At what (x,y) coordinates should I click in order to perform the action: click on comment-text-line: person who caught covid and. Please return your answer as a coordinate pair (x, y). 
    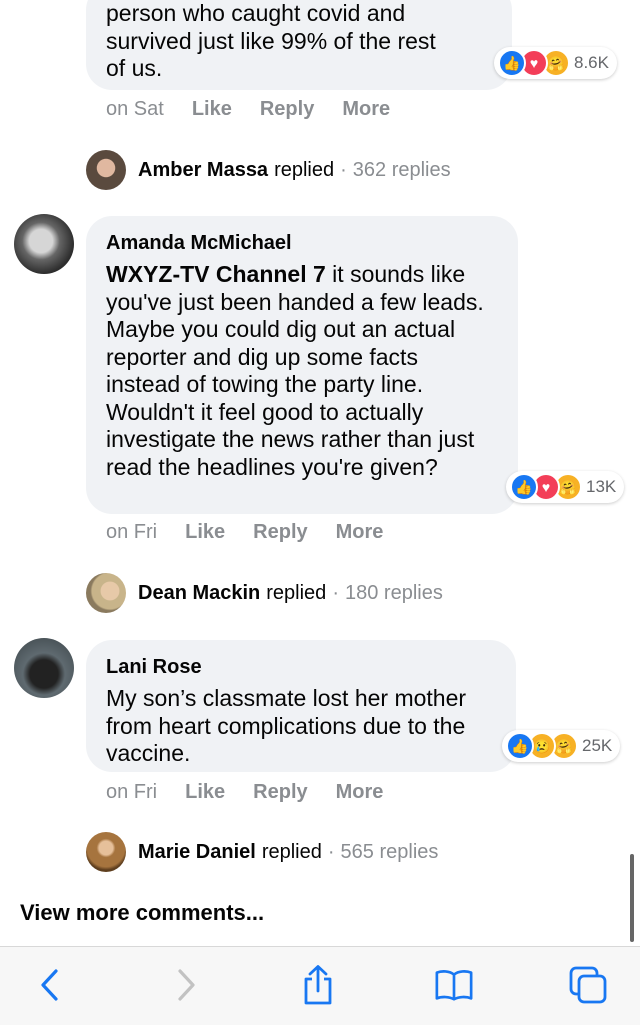
    Looking at the image, I should click on (256, 13).